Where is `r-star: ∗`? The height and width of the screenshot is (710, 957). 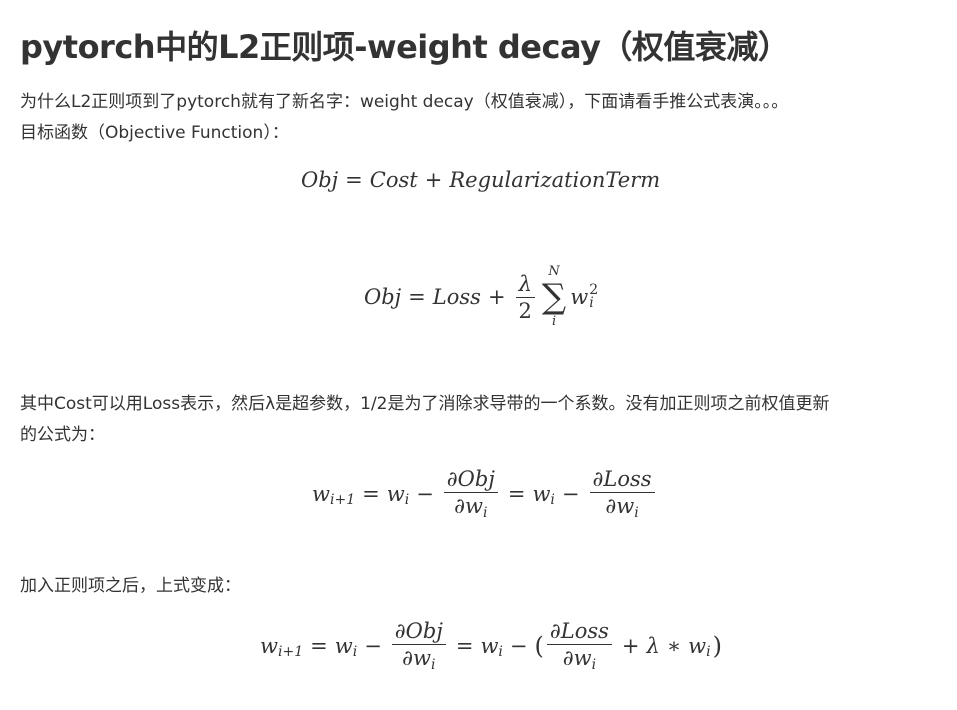 r-star: ∗ is located at coordinates (674, 646).